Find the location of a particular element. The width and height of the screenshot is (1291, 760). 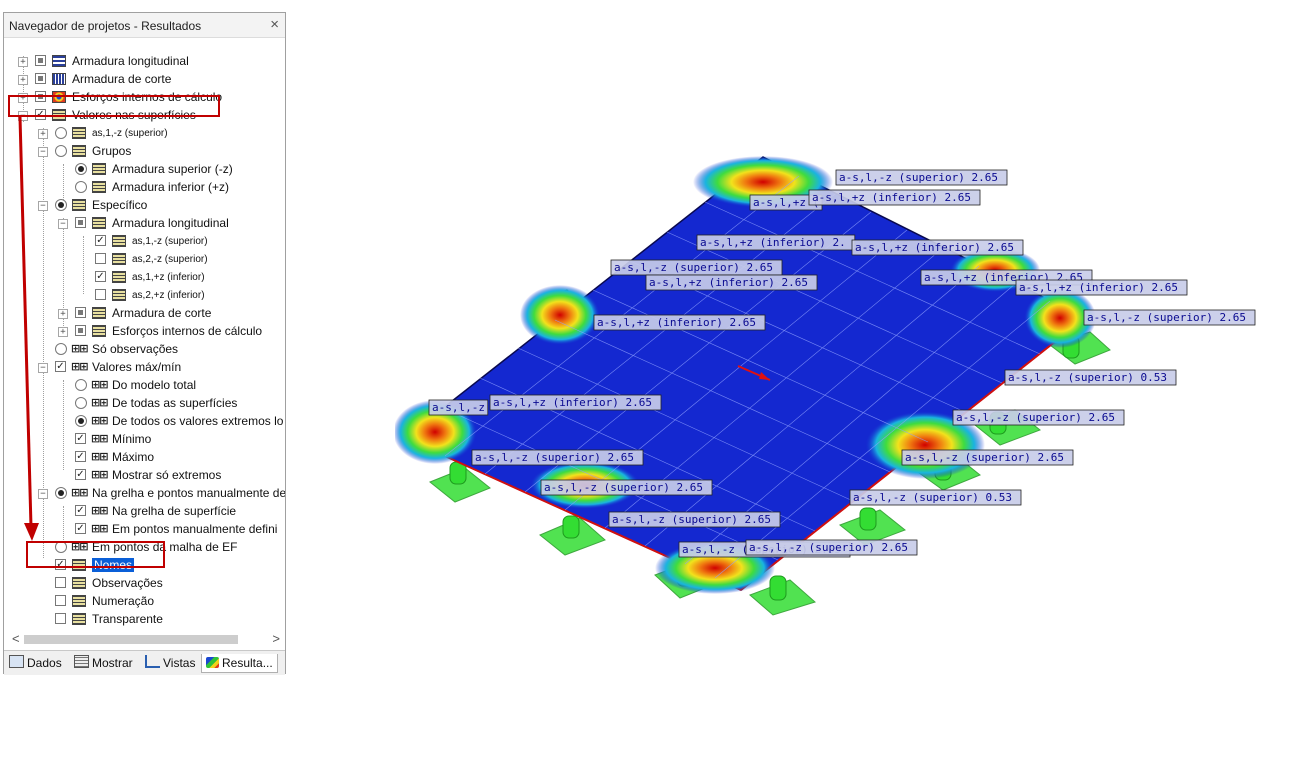

panel-title-bar: Navegador de projetos - Resultados × is located at coordinates (144, 25).